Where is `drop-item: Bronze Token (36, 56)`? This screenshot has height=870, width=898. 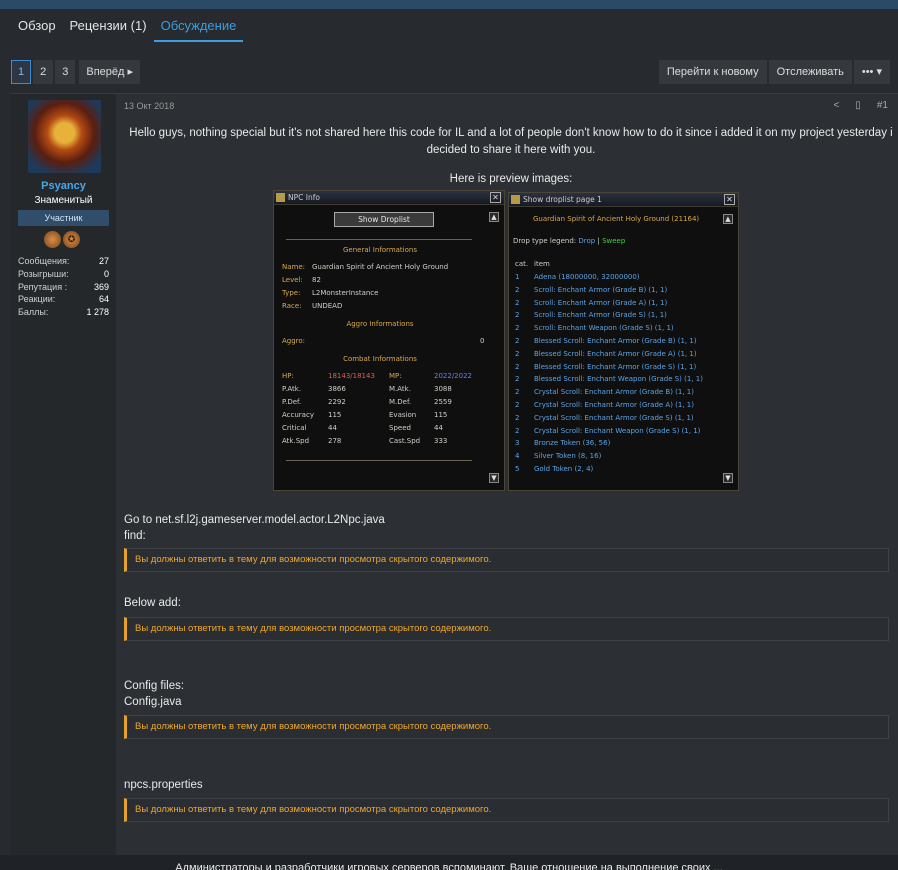
drop-item: Bronze Token (36, 56) is located at coordinates (572, 443).